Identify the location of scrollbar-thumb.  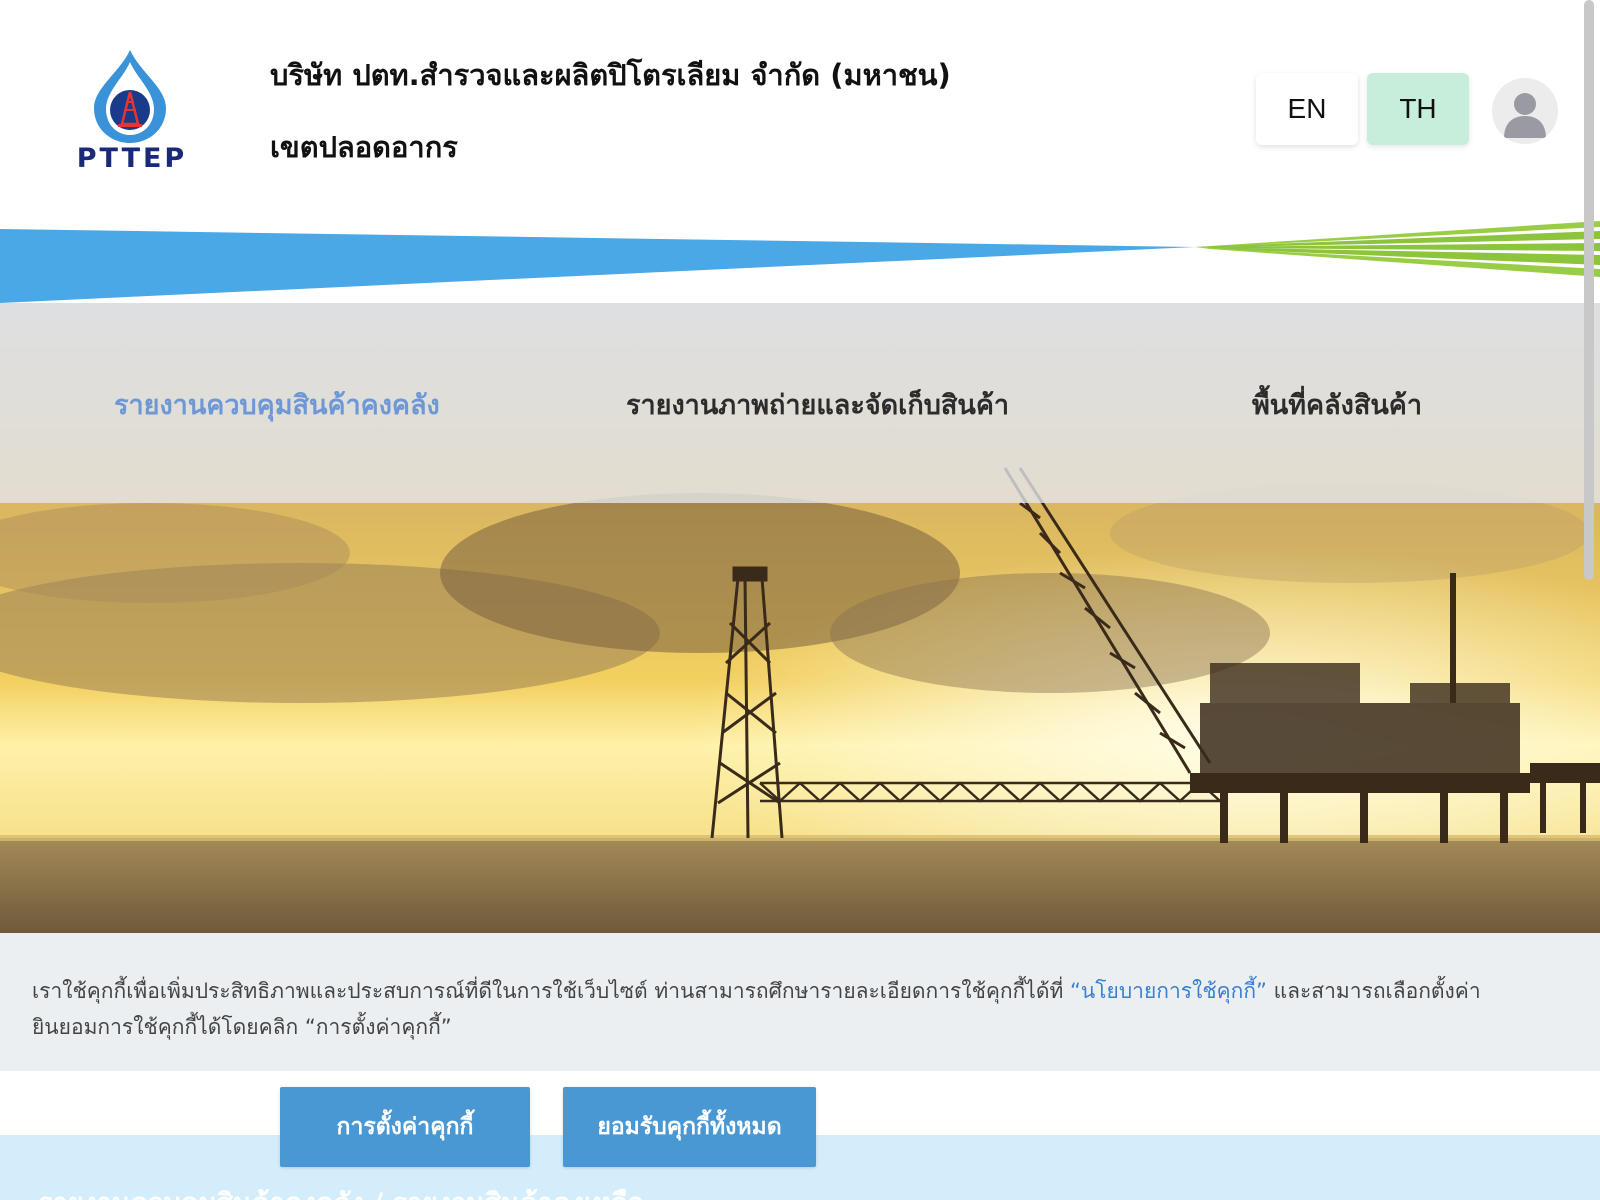
(1589, 290).